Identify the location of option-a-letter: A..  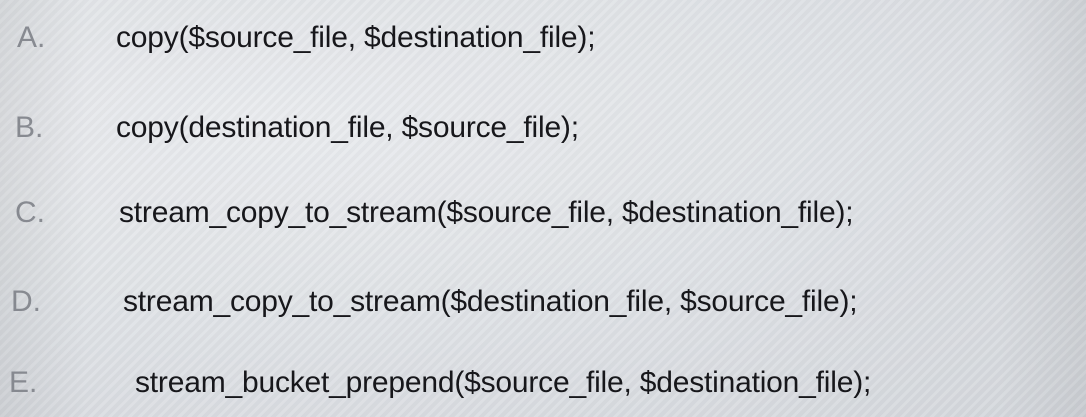
(31, 37).